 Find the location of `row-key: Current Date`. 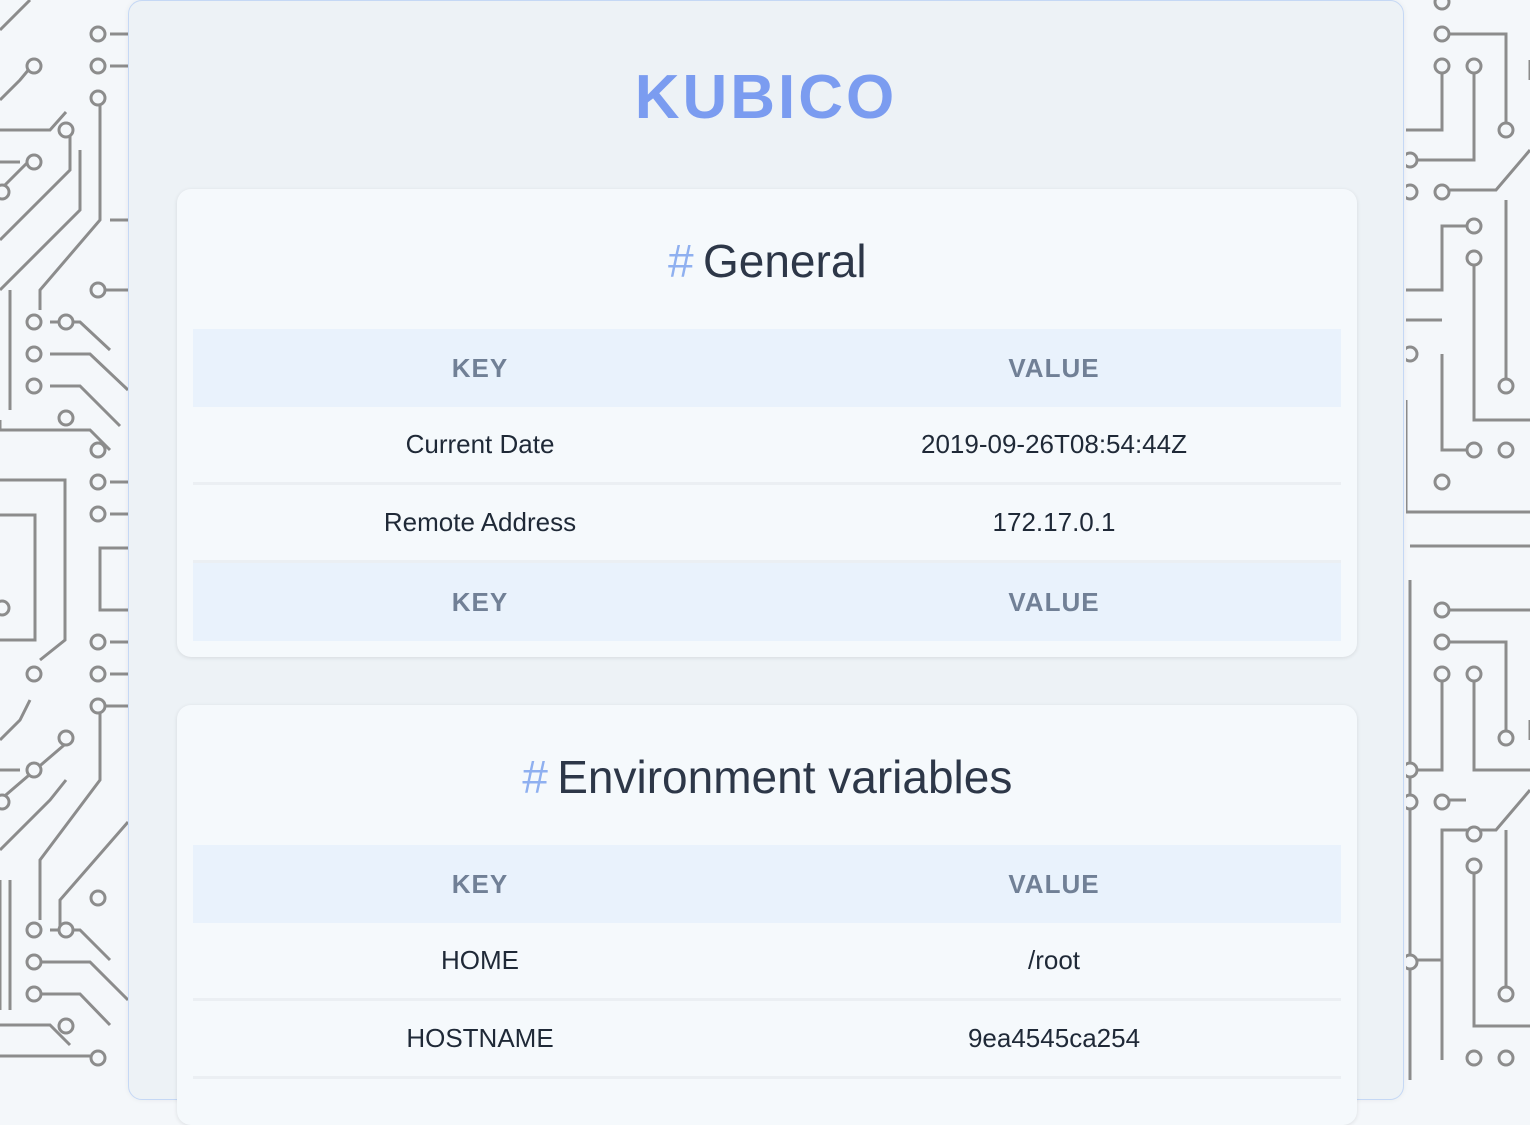

row-key: Current Date is located at coordinates (480, 446).